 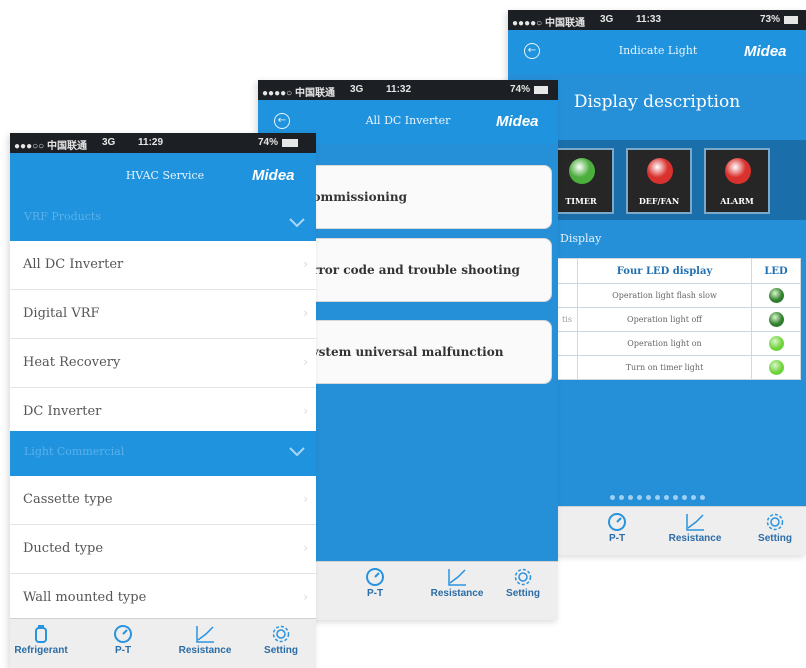 I want to click on list-item: Cassette type ›, so click(x=163, y=500).